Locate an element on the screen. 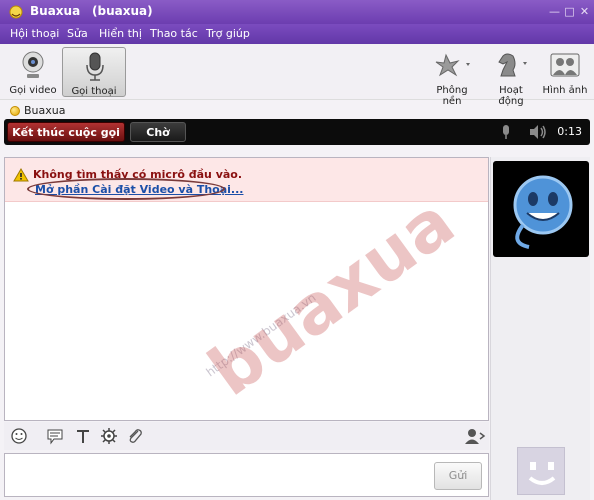  activities-label: Hoạt động is located at coordinates (511, 96).